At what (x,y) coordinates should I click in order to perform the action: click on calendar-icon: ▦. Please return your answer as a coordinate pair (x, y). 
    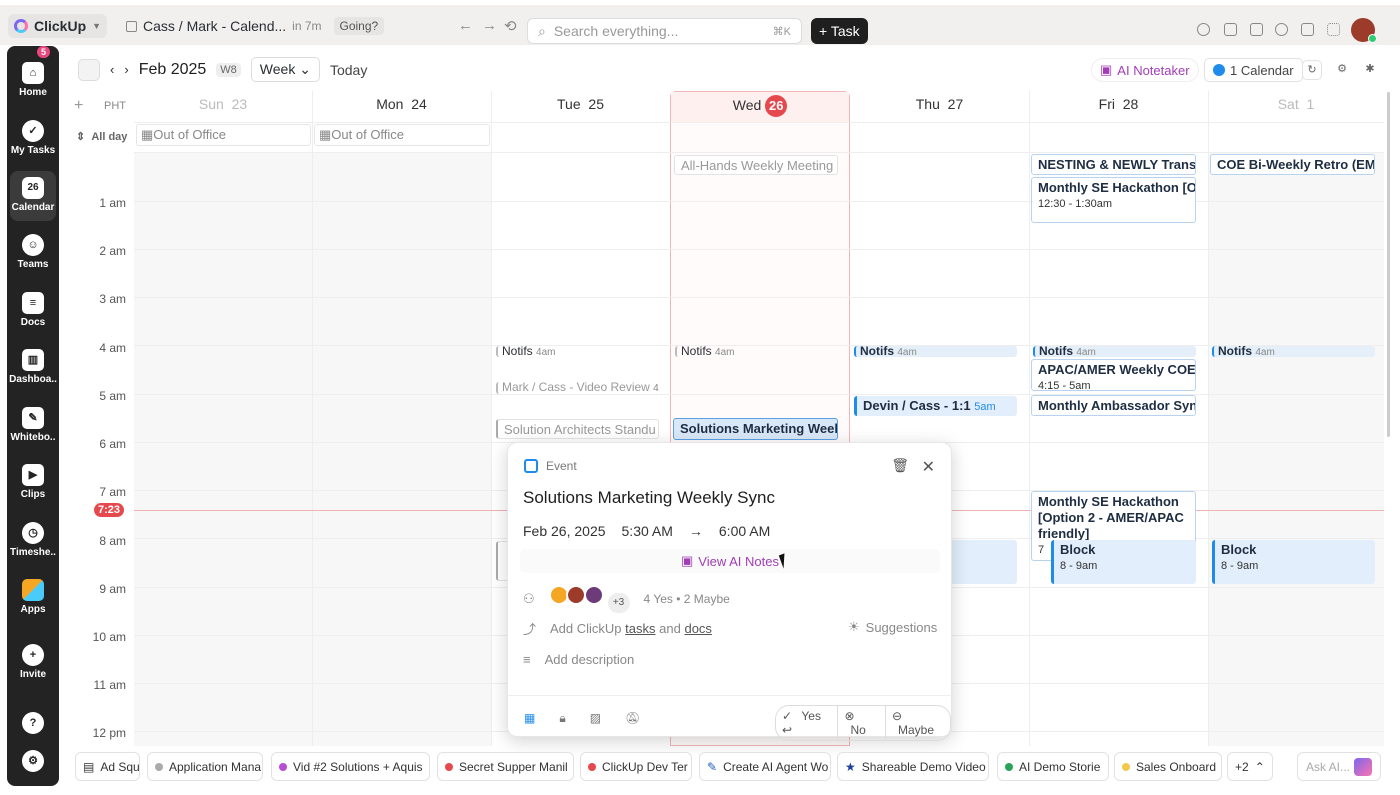
    Looking at the image, I should click on (529, 718).